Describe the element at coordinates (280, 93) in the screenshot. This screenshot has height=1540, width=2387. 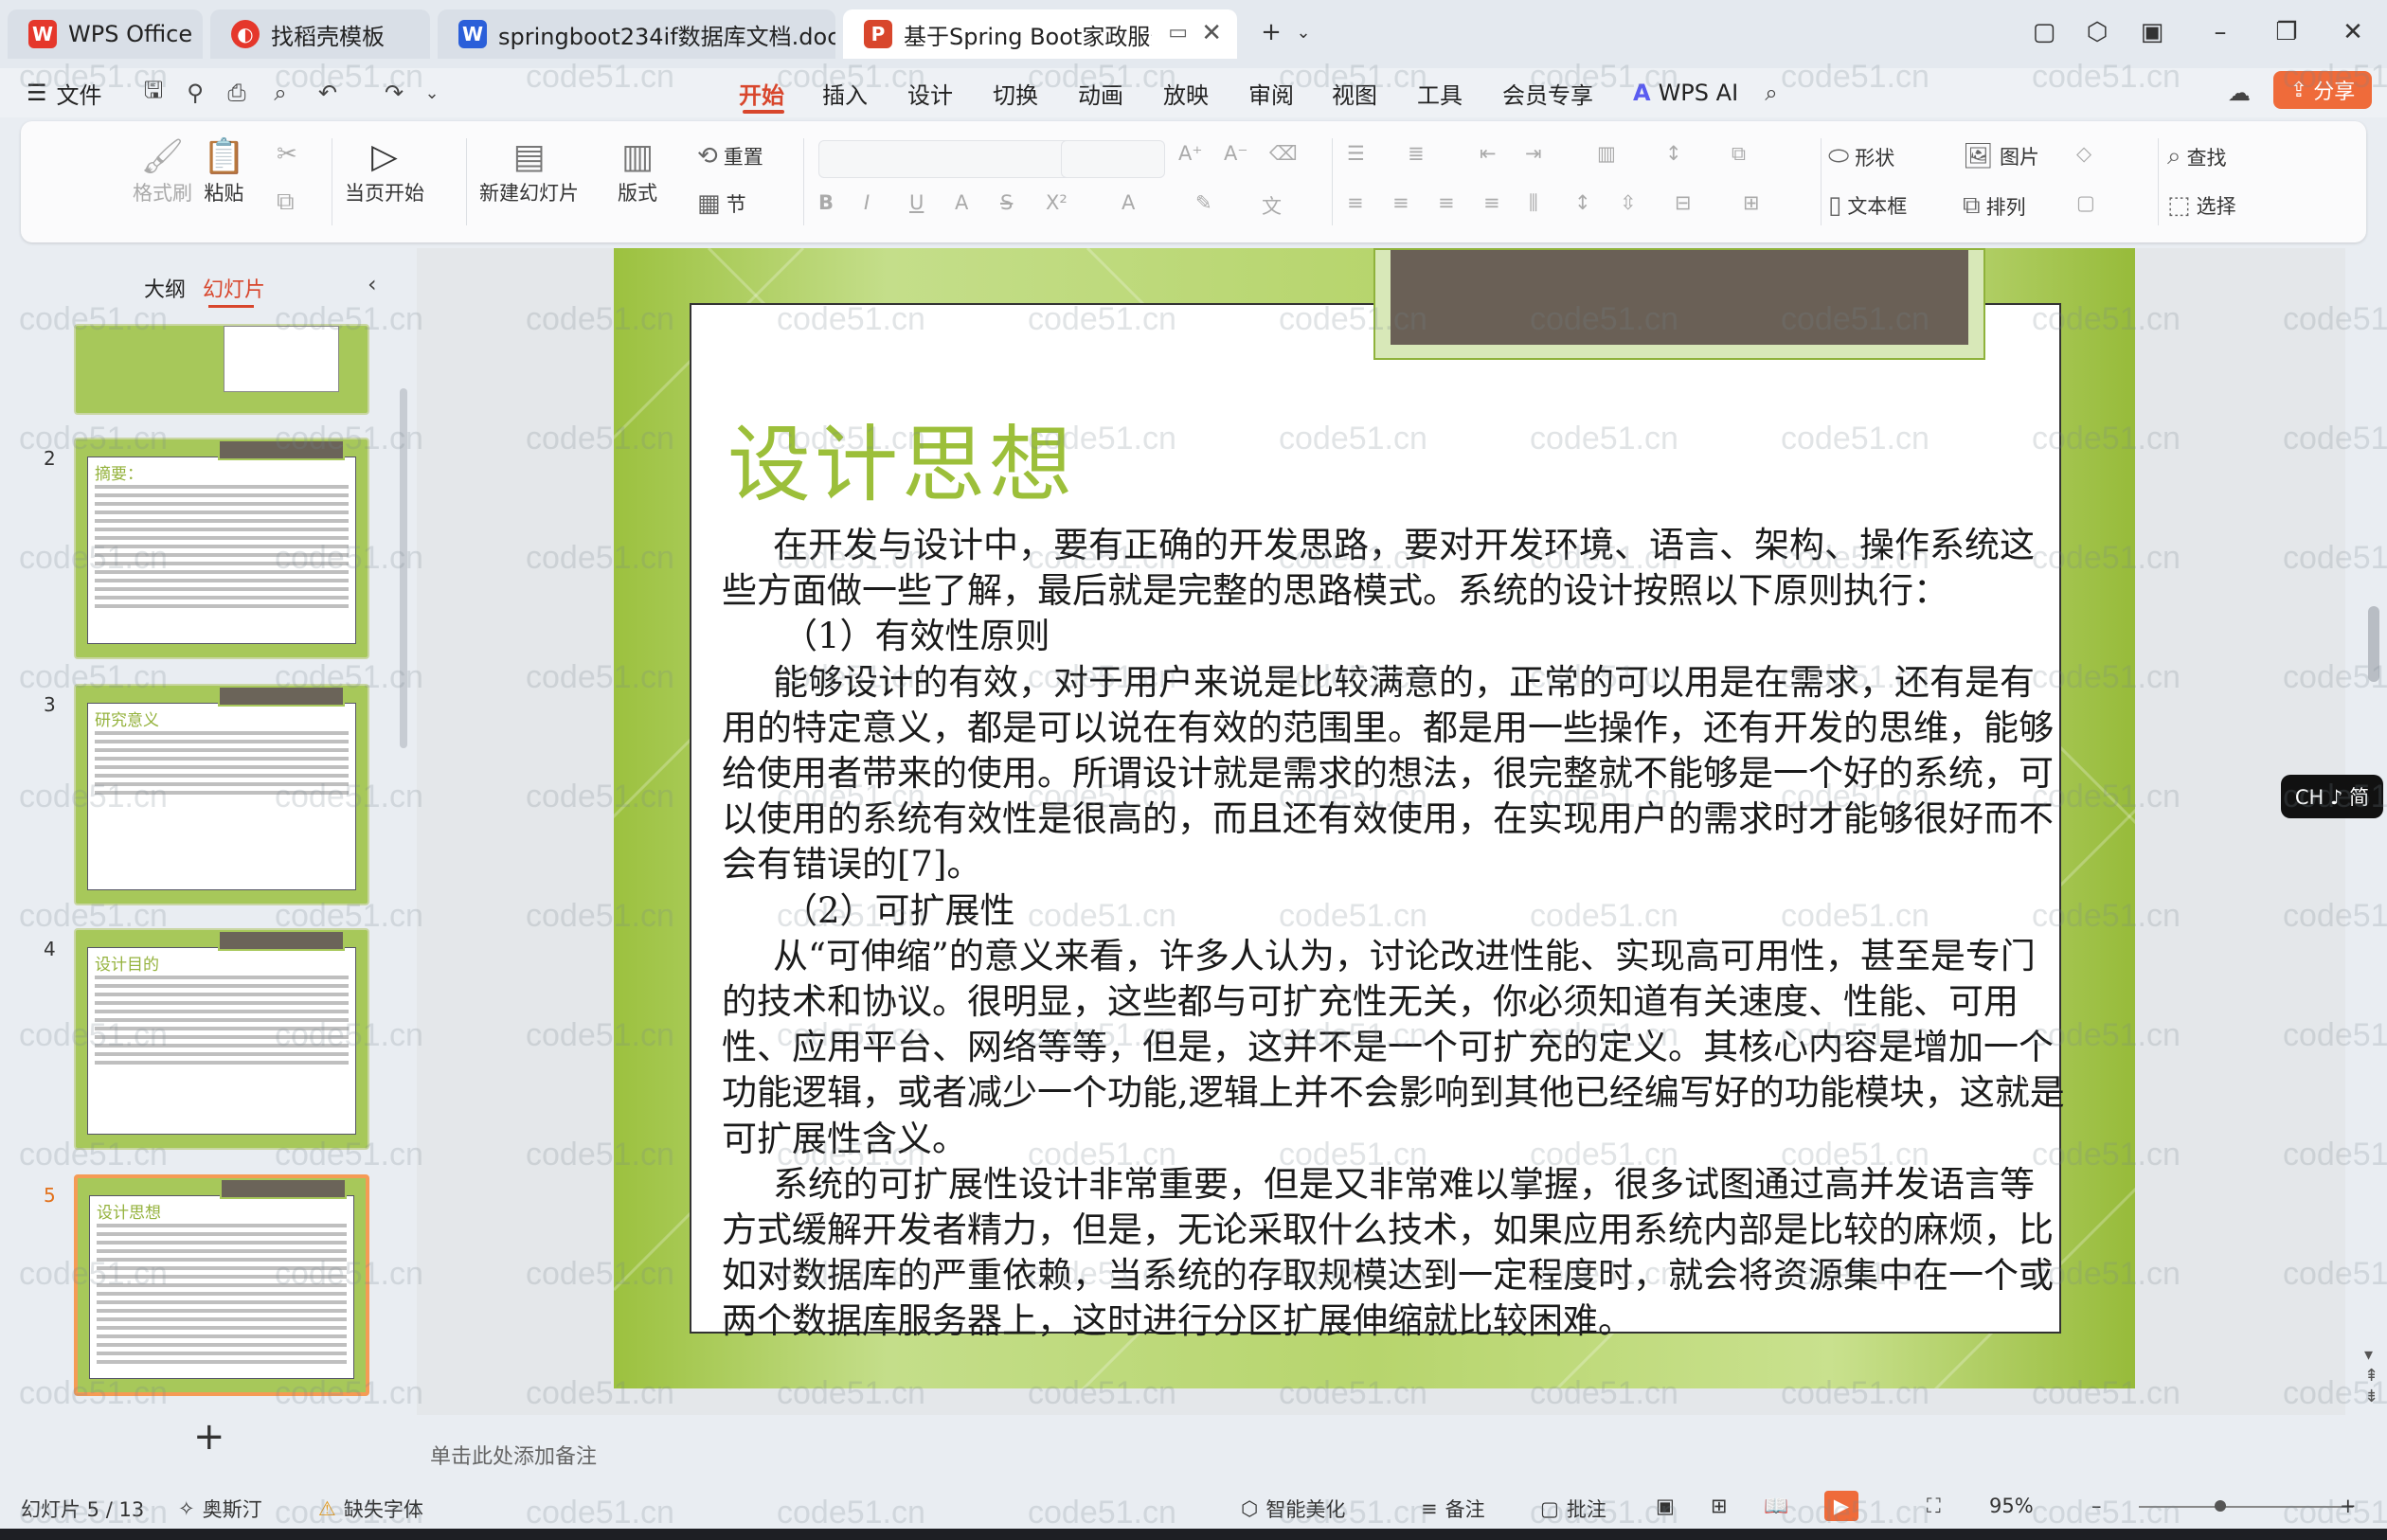
I see `print-preview-icon: ⌕` at that location.